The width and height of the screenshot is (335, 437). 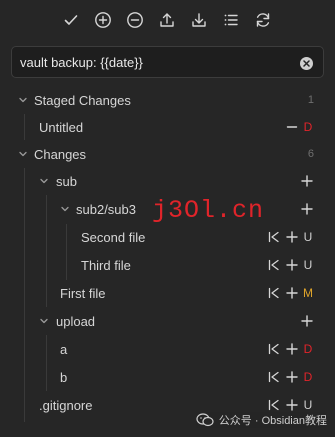 I want to click on close-icon, so click(x=306, y=63).